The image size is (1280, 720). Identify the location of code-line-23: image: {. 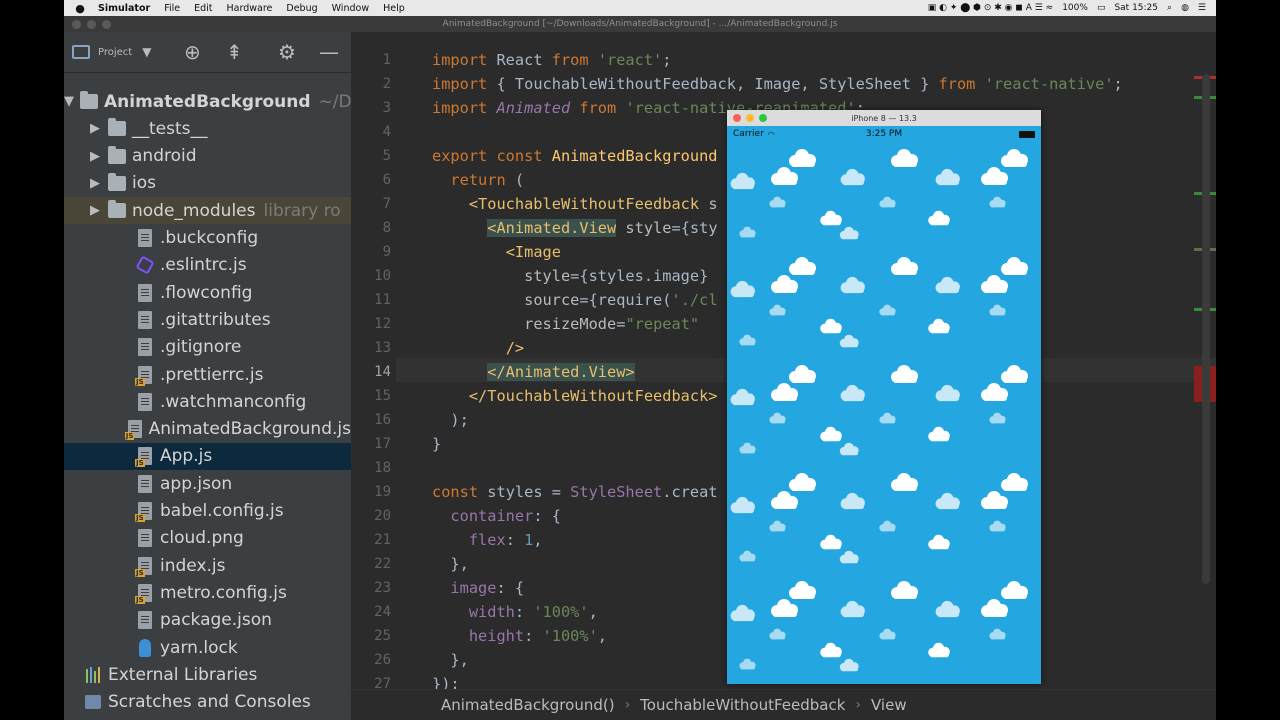
(487, 588).